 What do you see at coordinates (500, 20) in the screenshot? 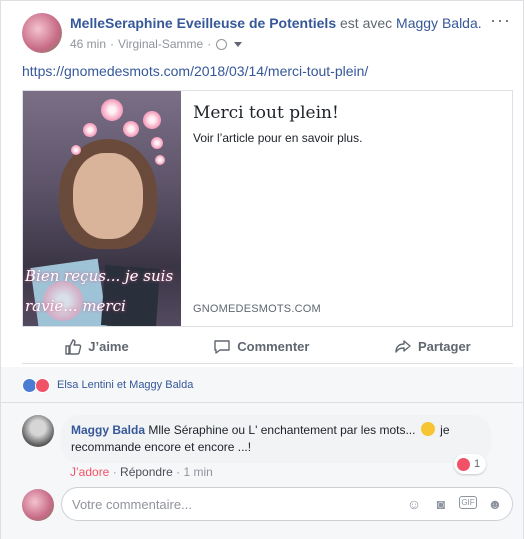
I see `more-options-icon: ···` at bounding box center [500, 20].